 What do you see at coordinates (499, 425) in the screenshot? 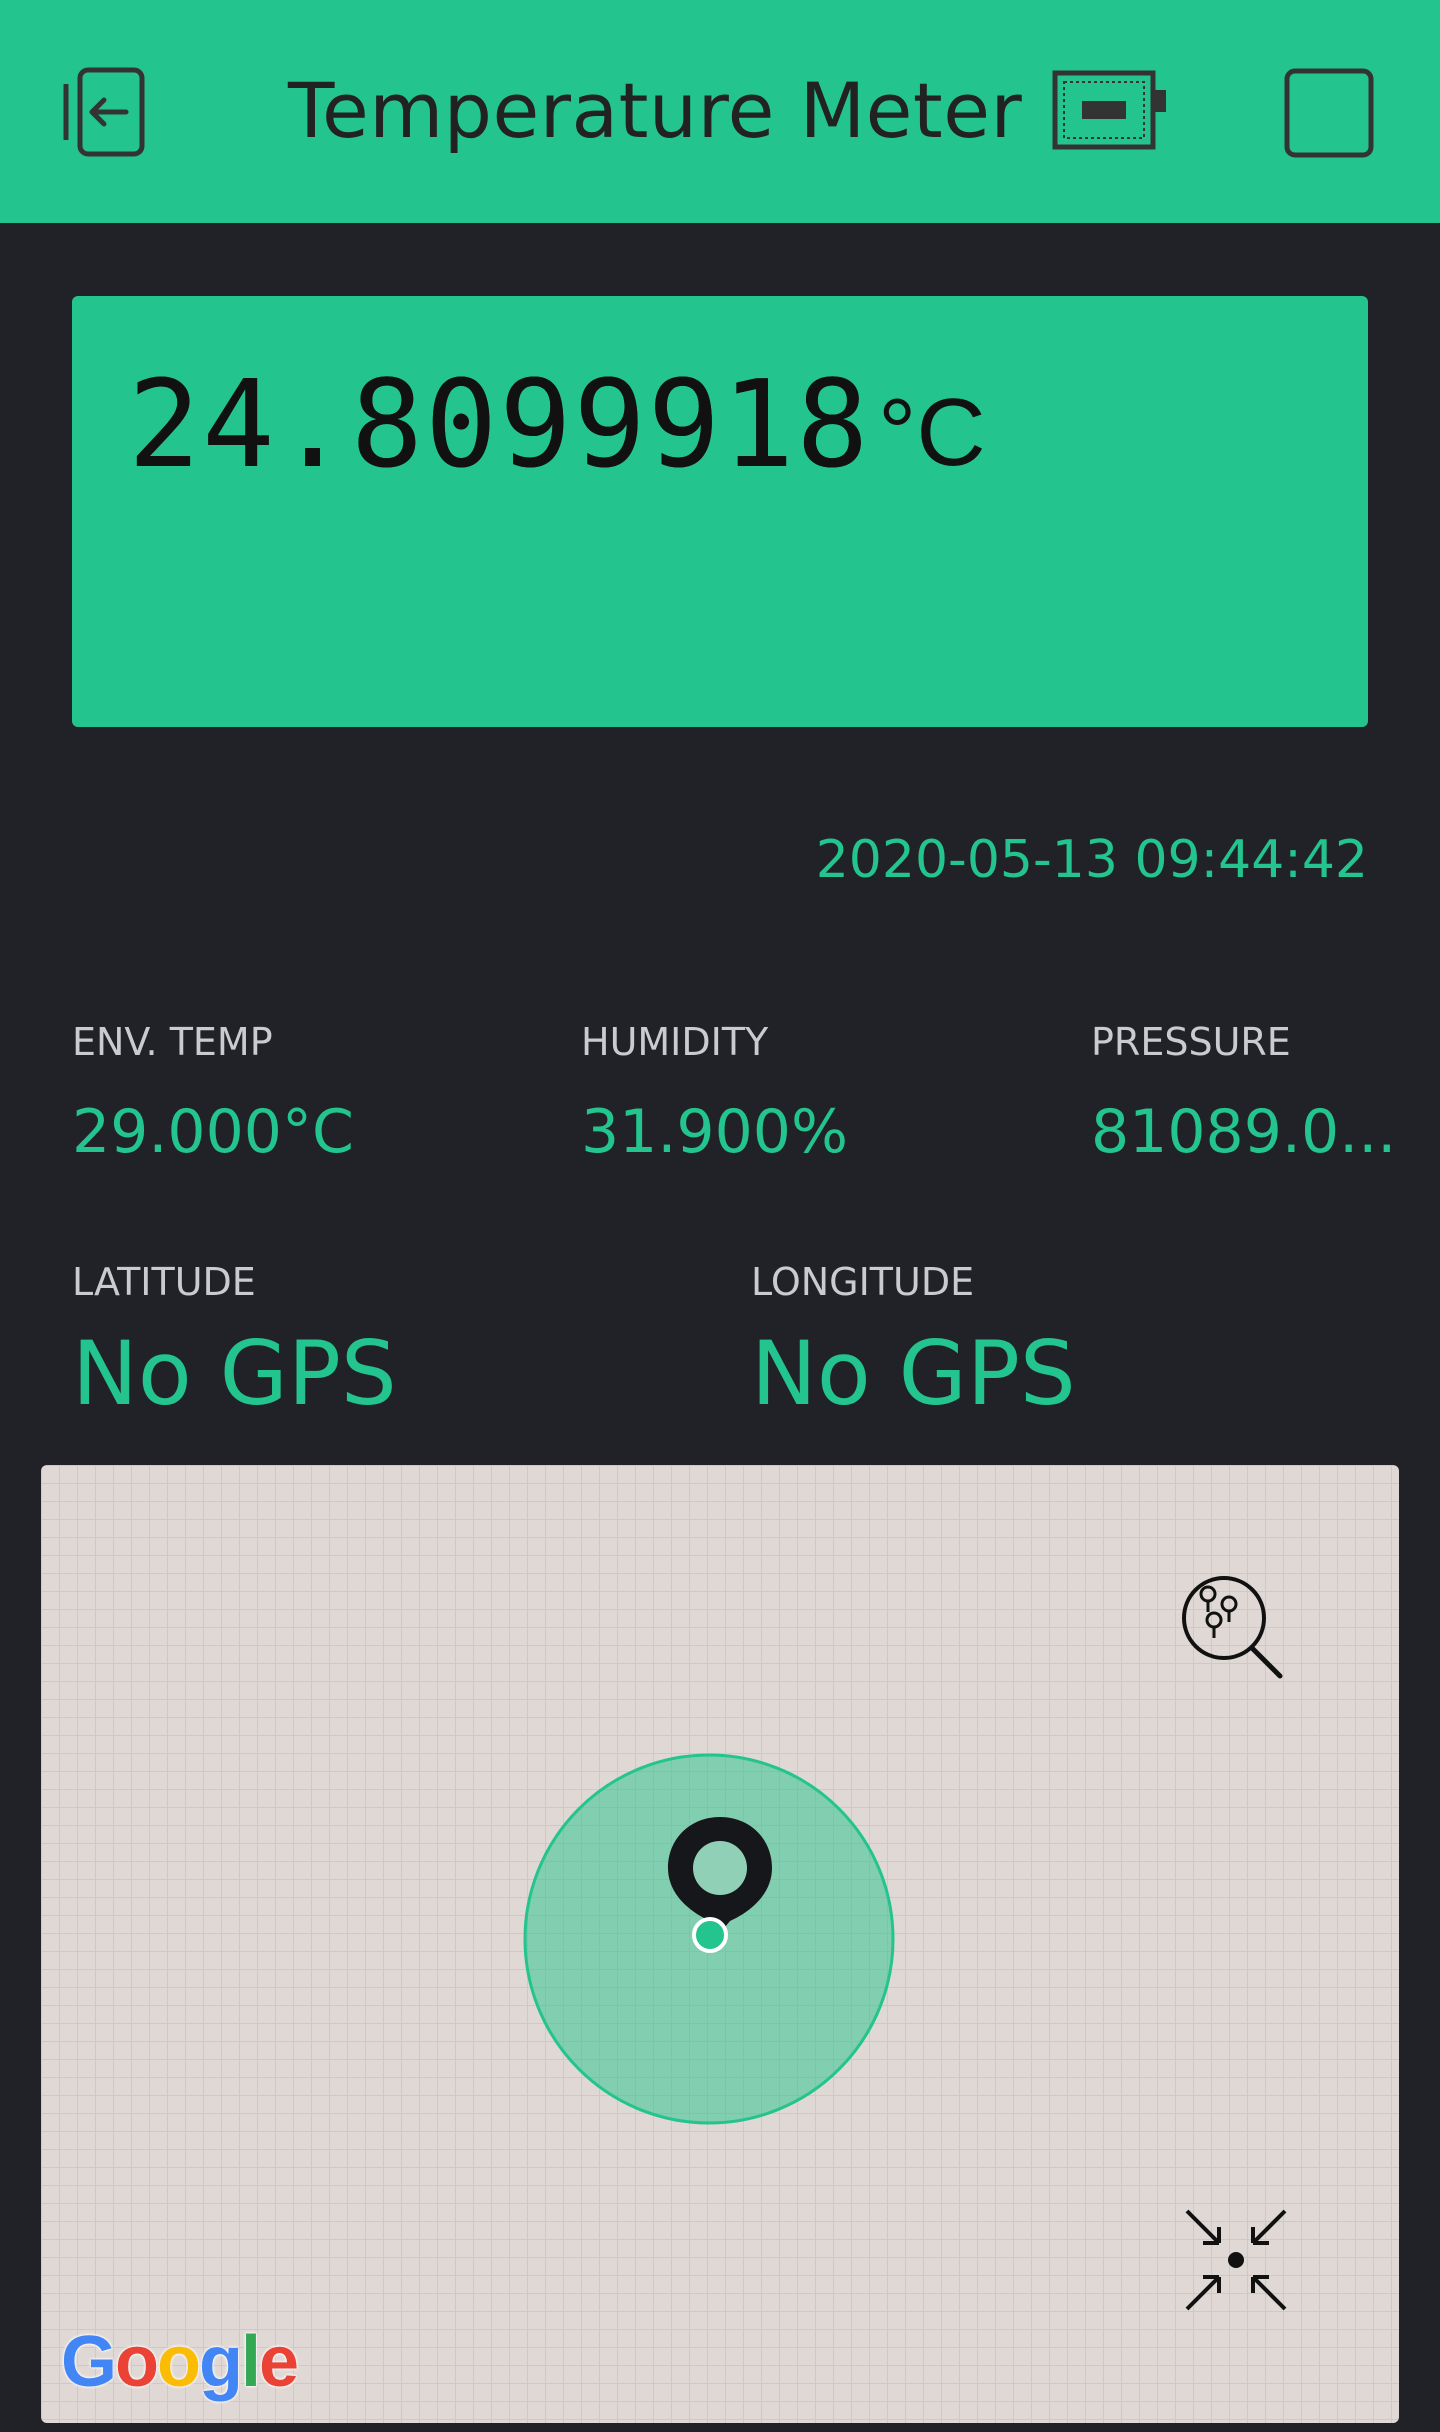
I see `temperature-value: 24.8099918` at bounding box center [499, 425].